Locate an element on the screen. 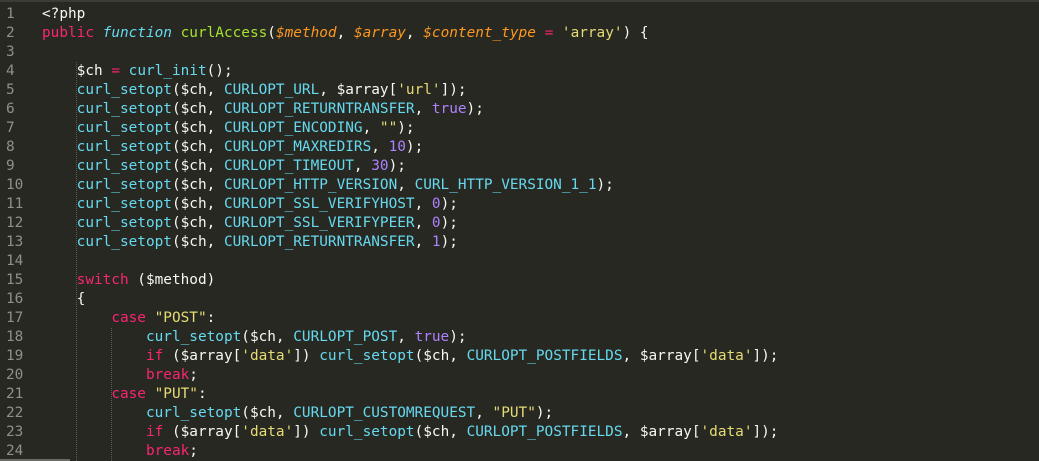 This screenshot has width=1039, height=461. code-line: curl_setopt($ch, CURLOPT_POST, true); is located at coordinates (540, 337).